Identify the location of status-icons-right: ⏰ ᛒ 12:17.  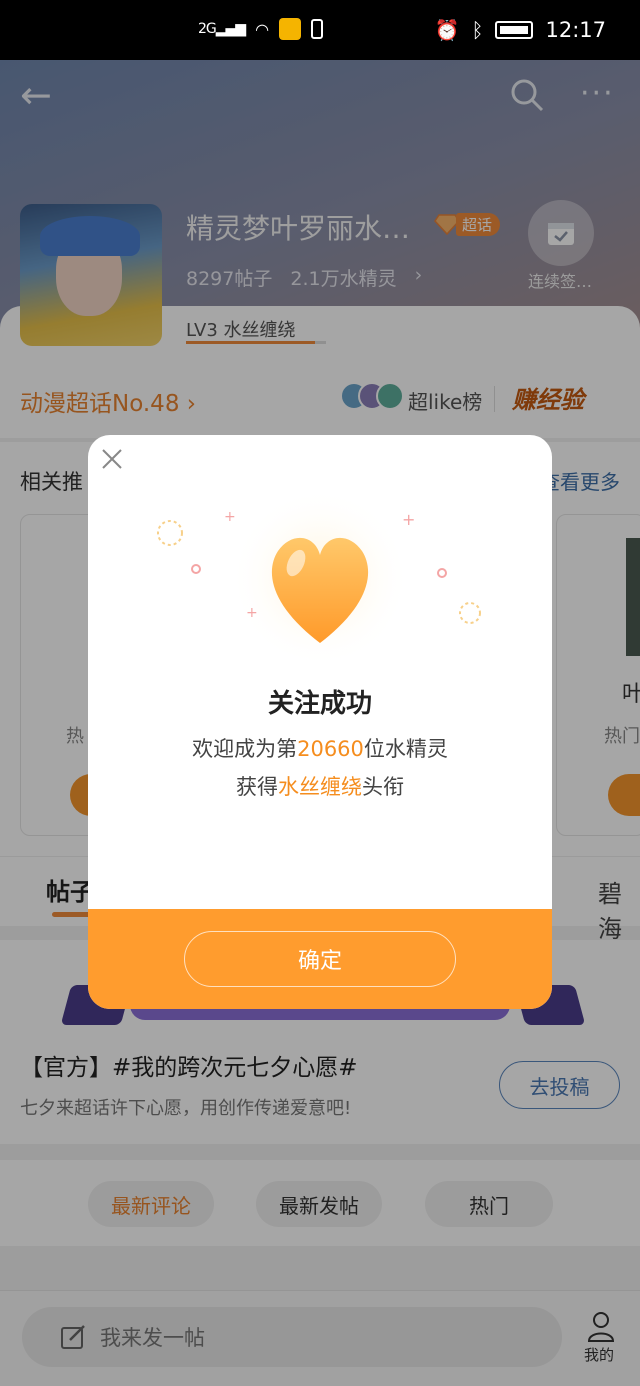
(520, 30).